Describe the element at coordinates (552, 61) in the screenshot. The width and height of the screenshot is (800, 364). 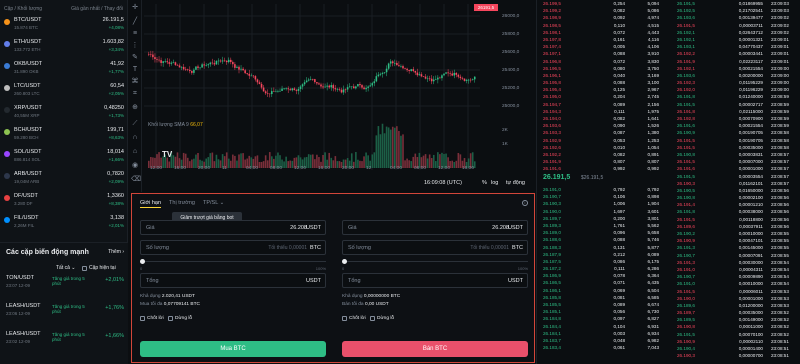
I see `orderbook-cell: 26.196,8` at that location.